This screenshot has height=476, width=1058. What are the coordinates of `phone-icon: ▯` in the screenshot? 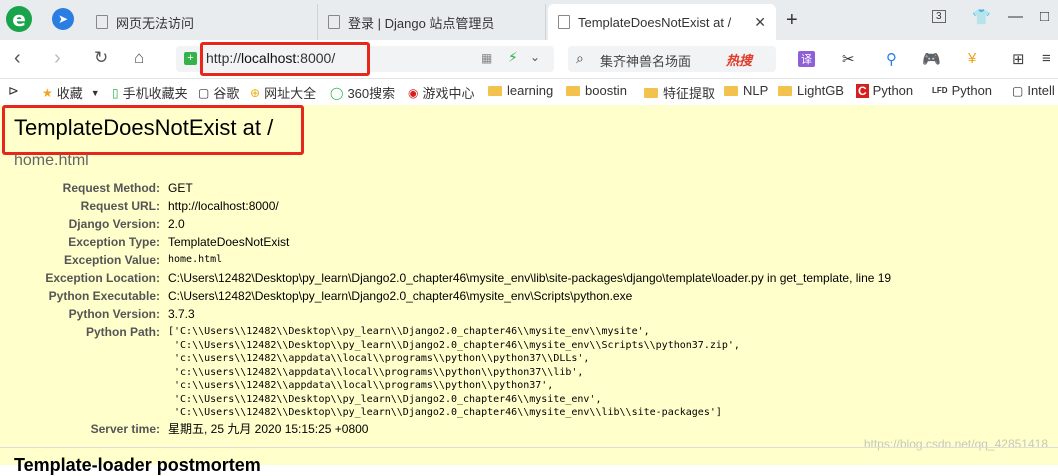 It's located at (115, 92).